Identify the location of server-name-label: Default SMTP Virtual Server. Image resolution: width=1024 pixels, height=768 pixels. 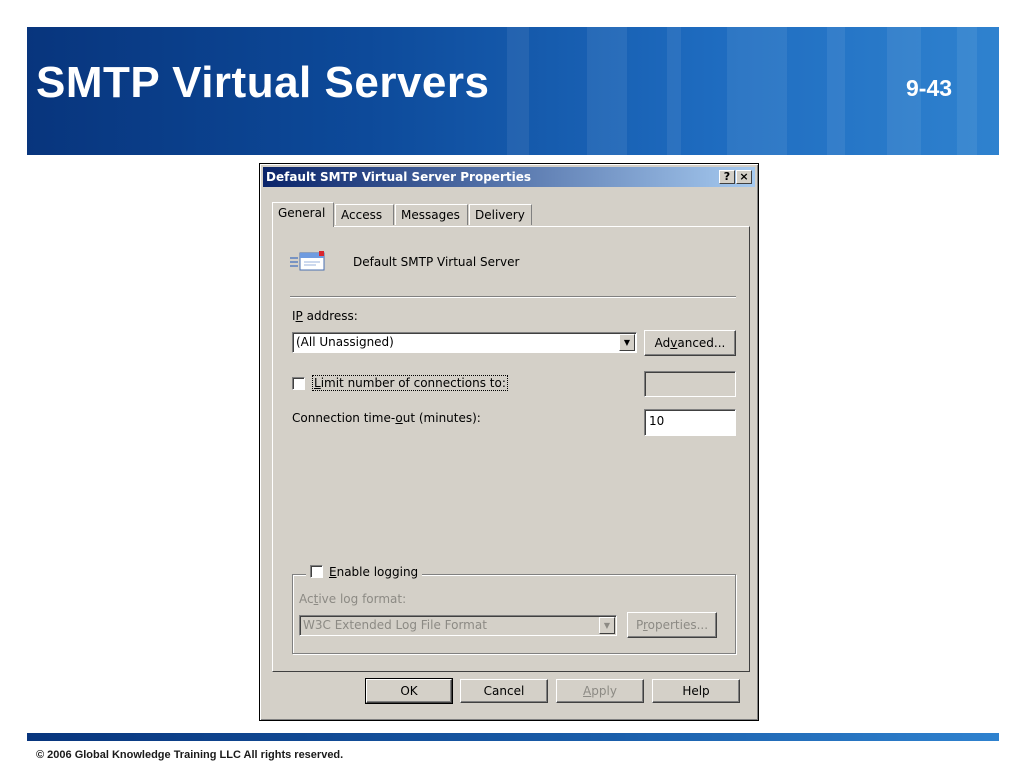
(436, 262).